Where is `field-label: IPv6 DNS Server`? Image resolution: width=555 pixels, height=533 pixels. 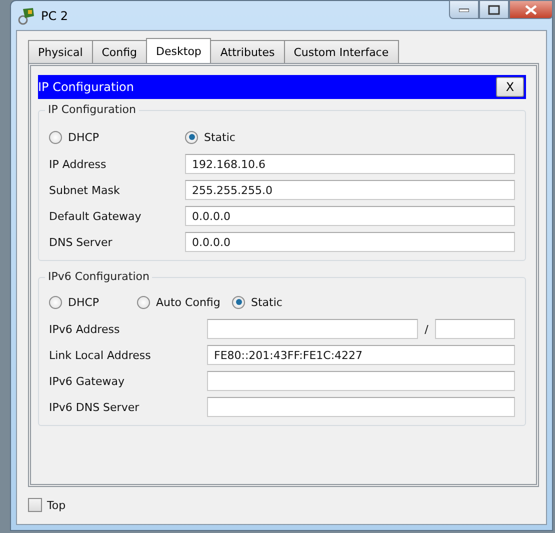
field-label: IPv6 DNS Server is located at coordinates (94, 407).